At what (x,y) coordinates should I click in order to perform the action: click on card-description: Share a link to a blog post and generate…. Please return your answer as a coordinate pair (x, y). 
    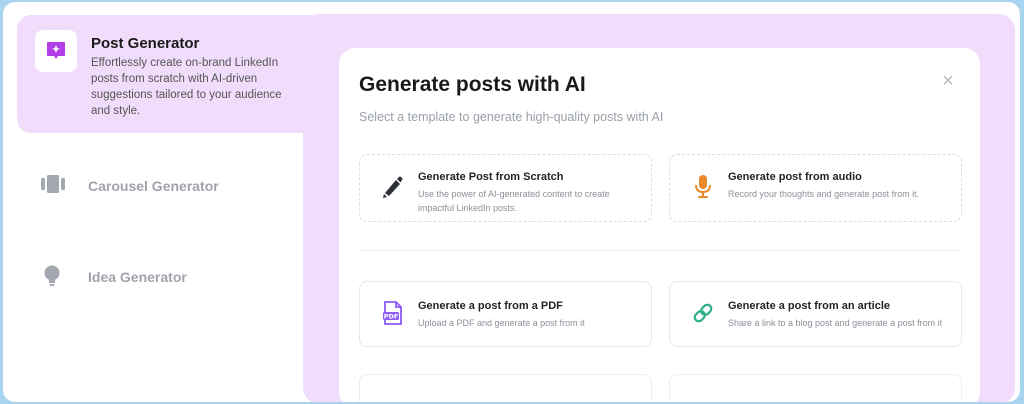
    Looking at the image, I should click on (835, 323).